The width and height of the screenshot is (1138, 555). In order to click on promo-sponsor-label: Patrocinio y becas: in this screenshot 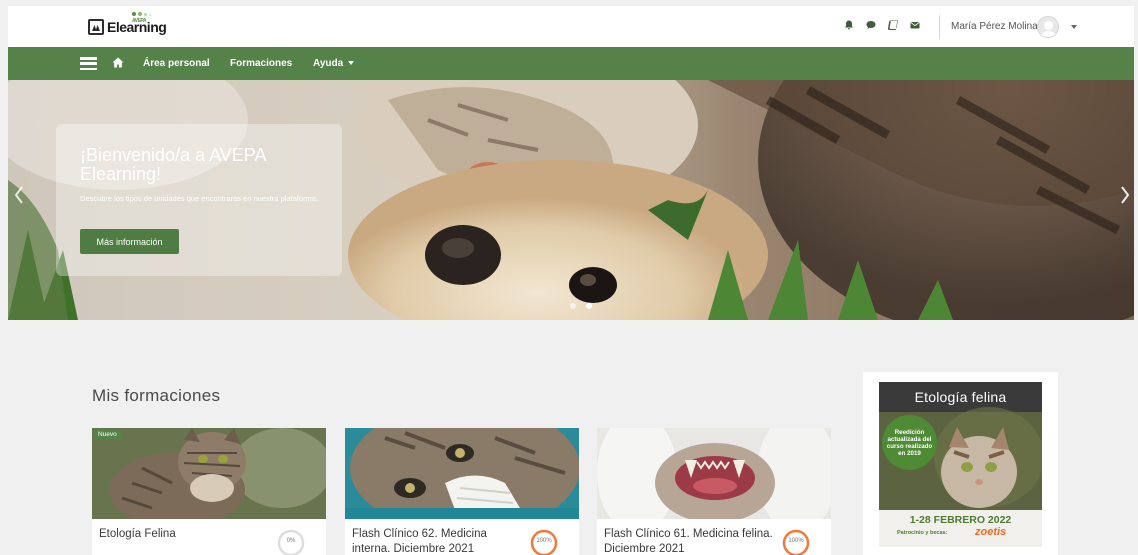, I will do `click(922, 533)`.